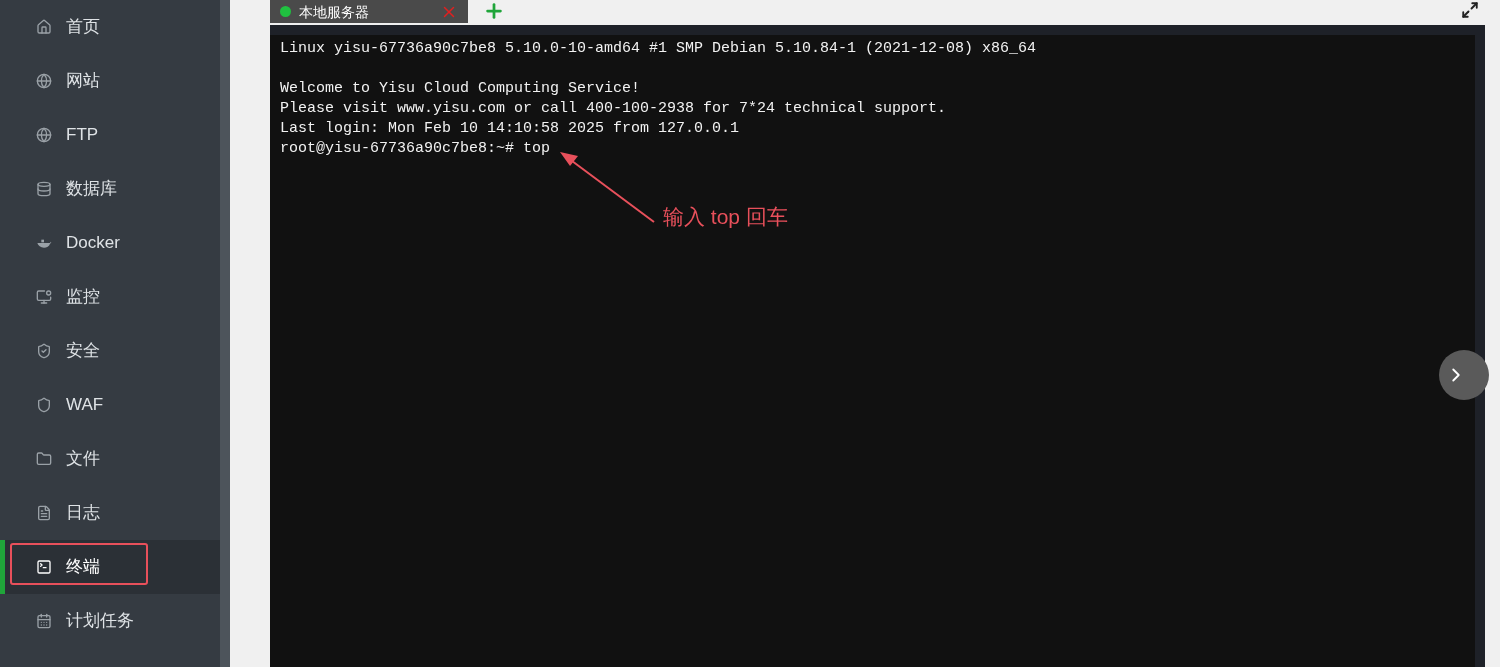 The image size is (1500, 667). I want to click on database-icon, so click(44, 189).